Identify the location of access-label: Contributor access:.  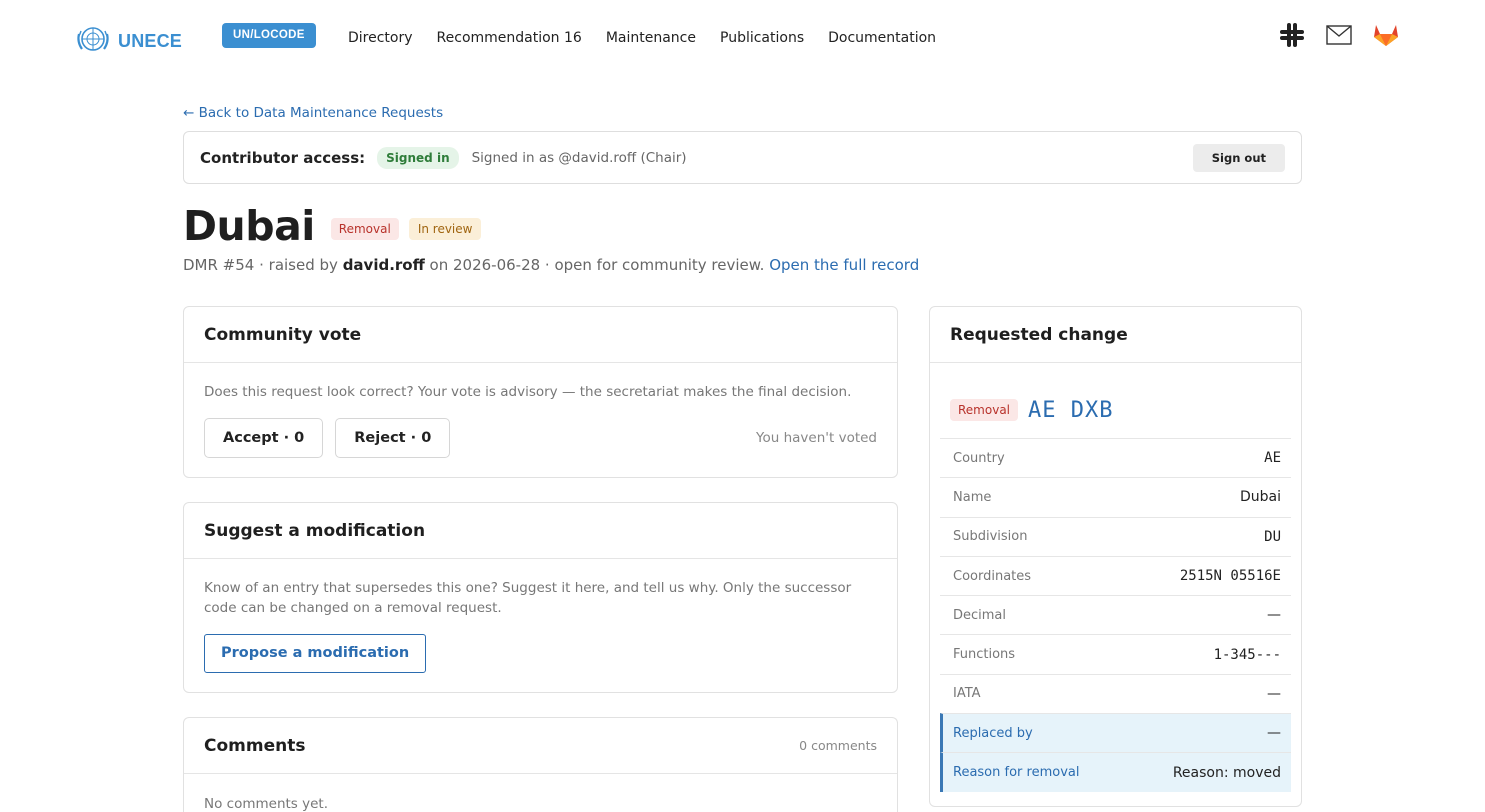
(283, 157).